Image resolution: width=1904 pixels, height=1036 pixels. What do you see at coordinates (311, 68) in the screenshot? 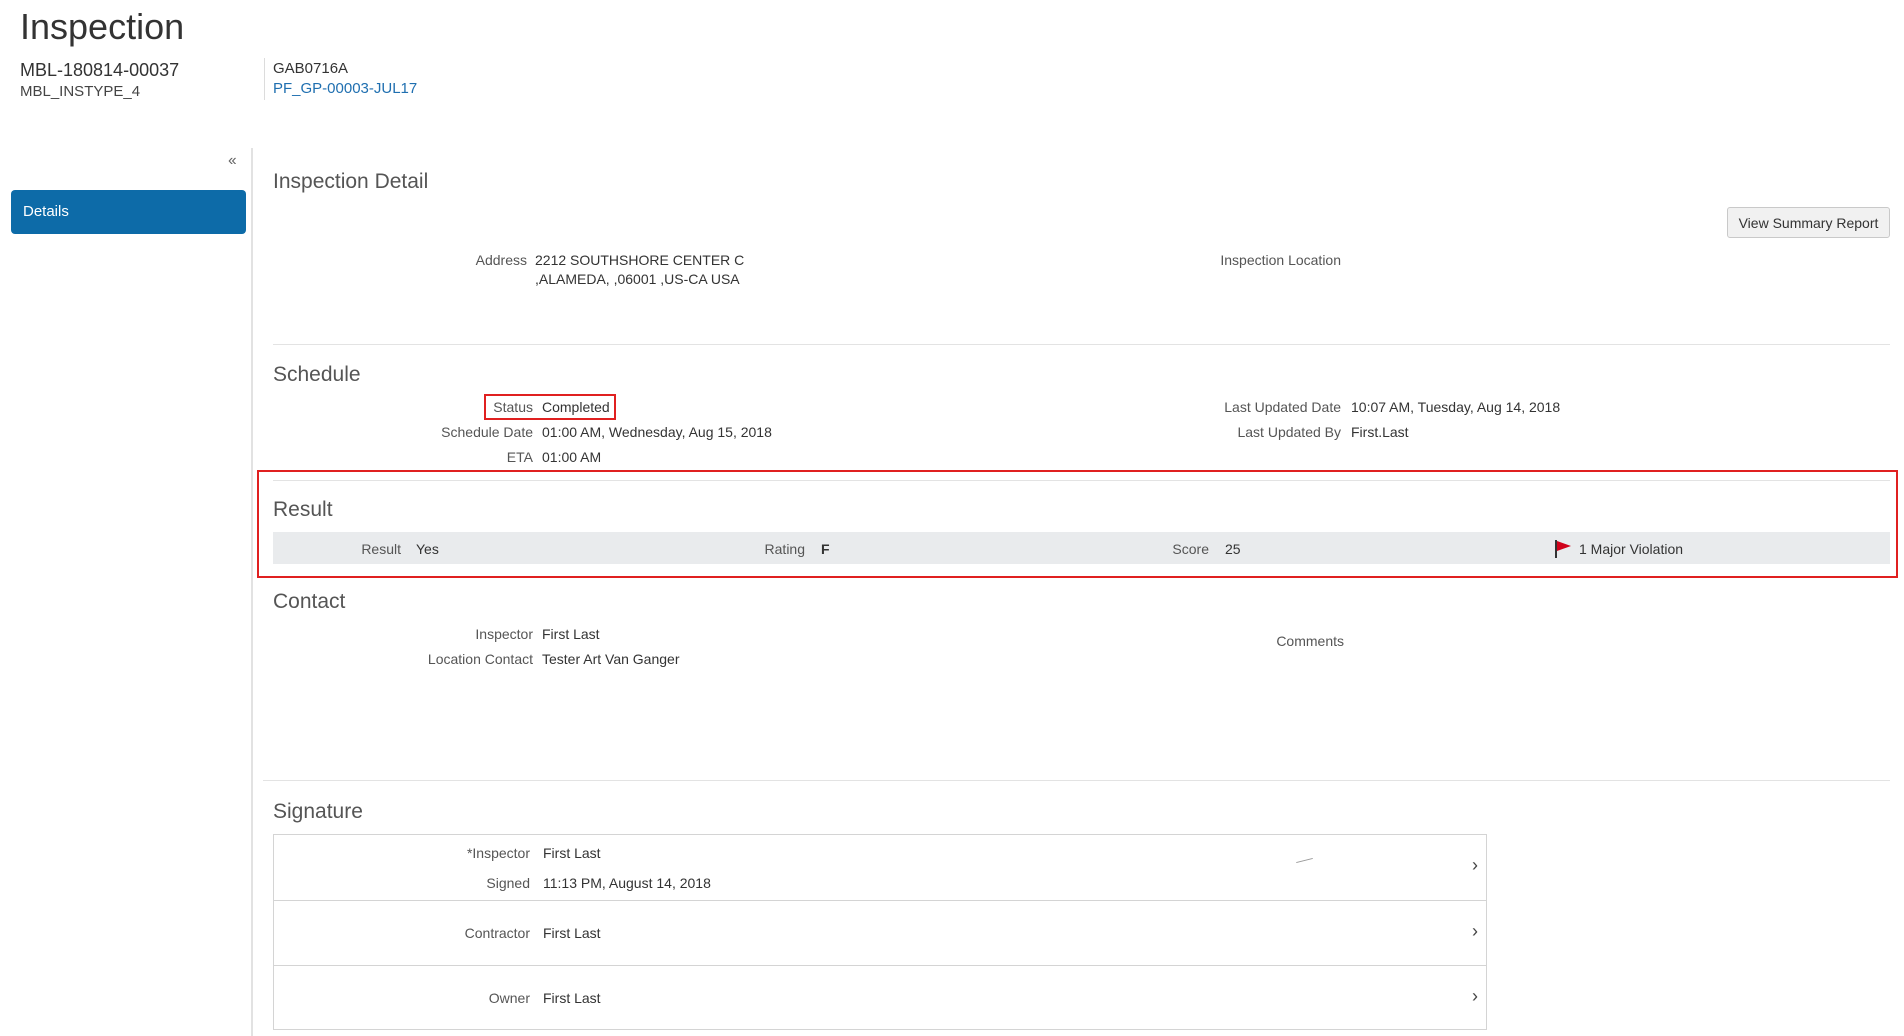
I see `permit-code: GAB0716A` at bounding box center [311, 68].